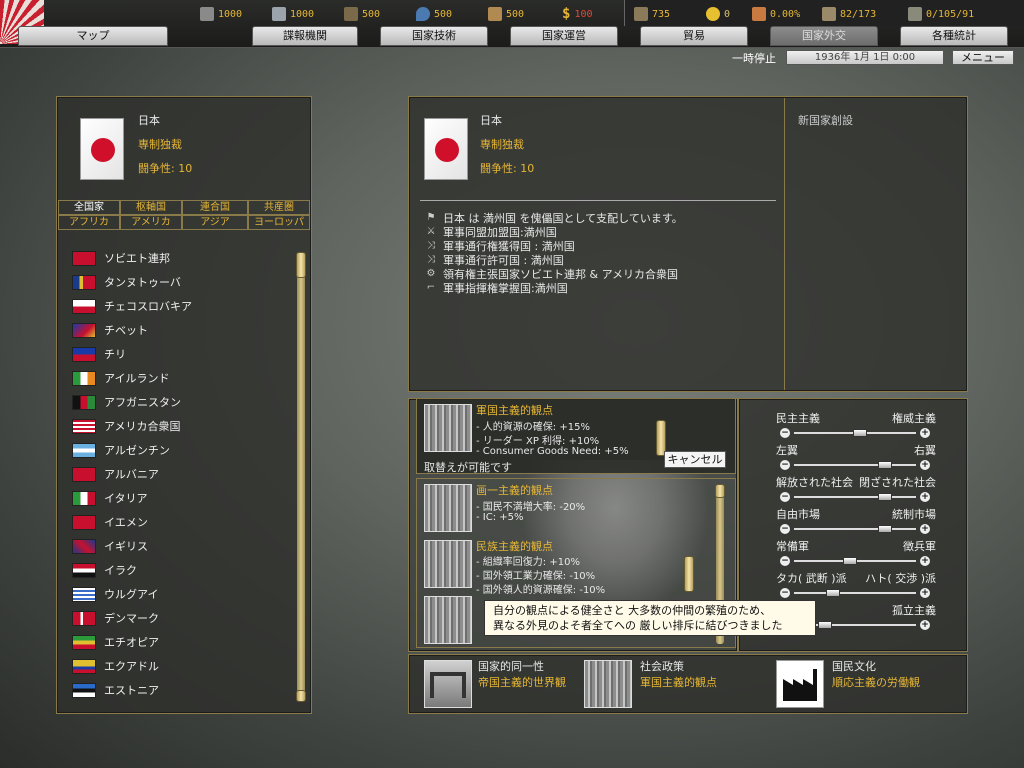  What do you see at coordinates (577, 14) in the screenshot?
I see `money-resource: $100` at bounding box center [577, 14].